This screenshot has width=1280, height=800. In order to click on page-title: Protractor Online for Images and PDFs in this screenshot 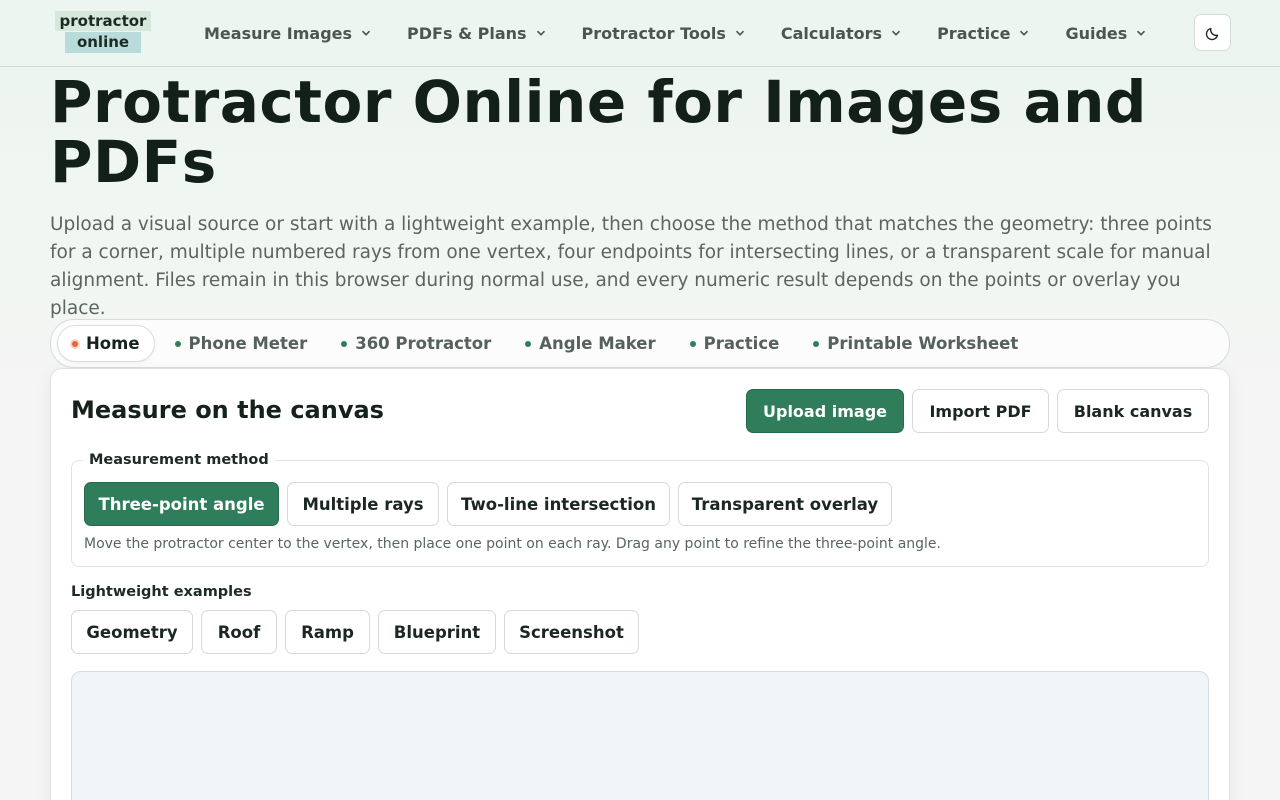, I will do `click(598, 132)`.